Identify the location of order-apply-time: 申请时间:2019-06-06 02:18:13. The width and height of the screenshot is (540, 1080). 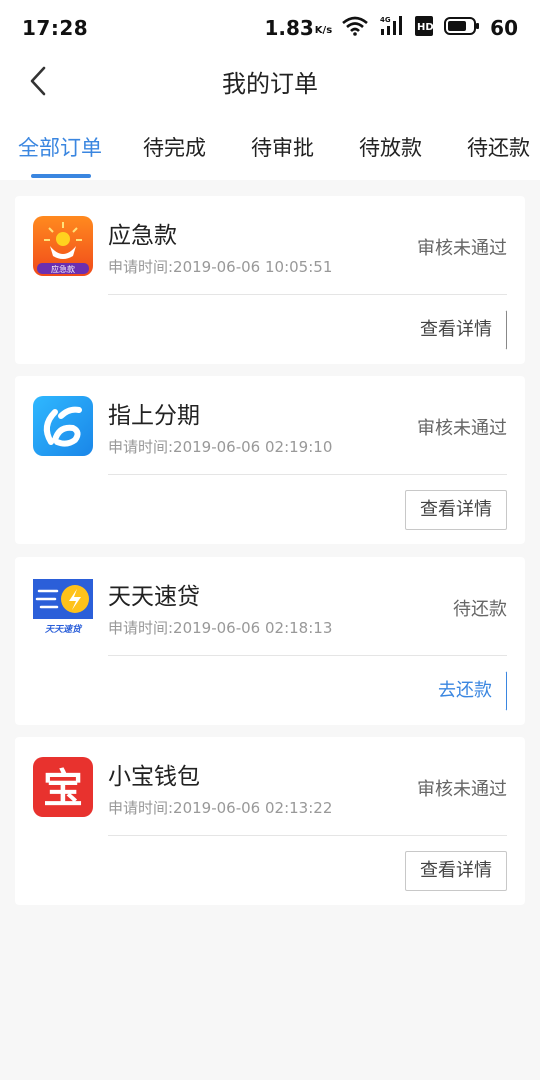
(220, 628).